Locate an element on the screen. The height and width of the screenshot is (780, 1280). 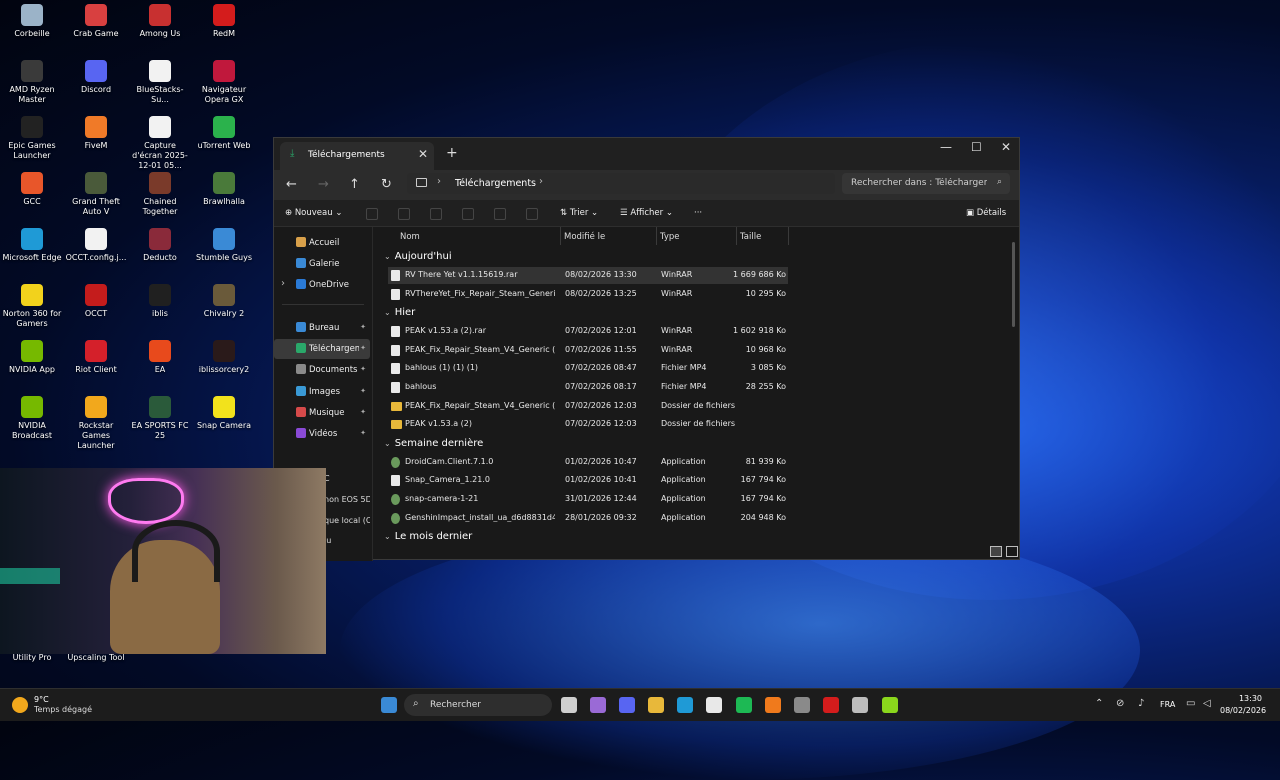
vlc-icon is located at coordinates (773, 705).